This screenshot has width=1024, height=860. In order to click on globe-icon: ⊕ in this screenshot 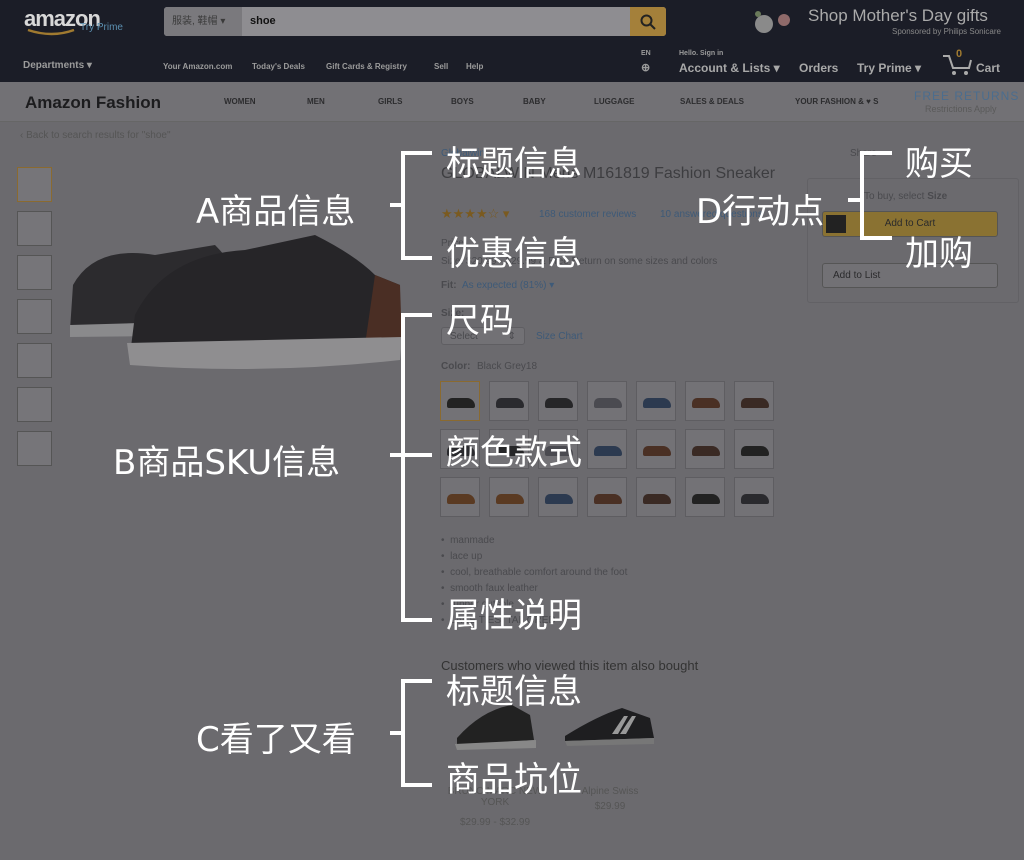, I will do `click(645, 67)`.